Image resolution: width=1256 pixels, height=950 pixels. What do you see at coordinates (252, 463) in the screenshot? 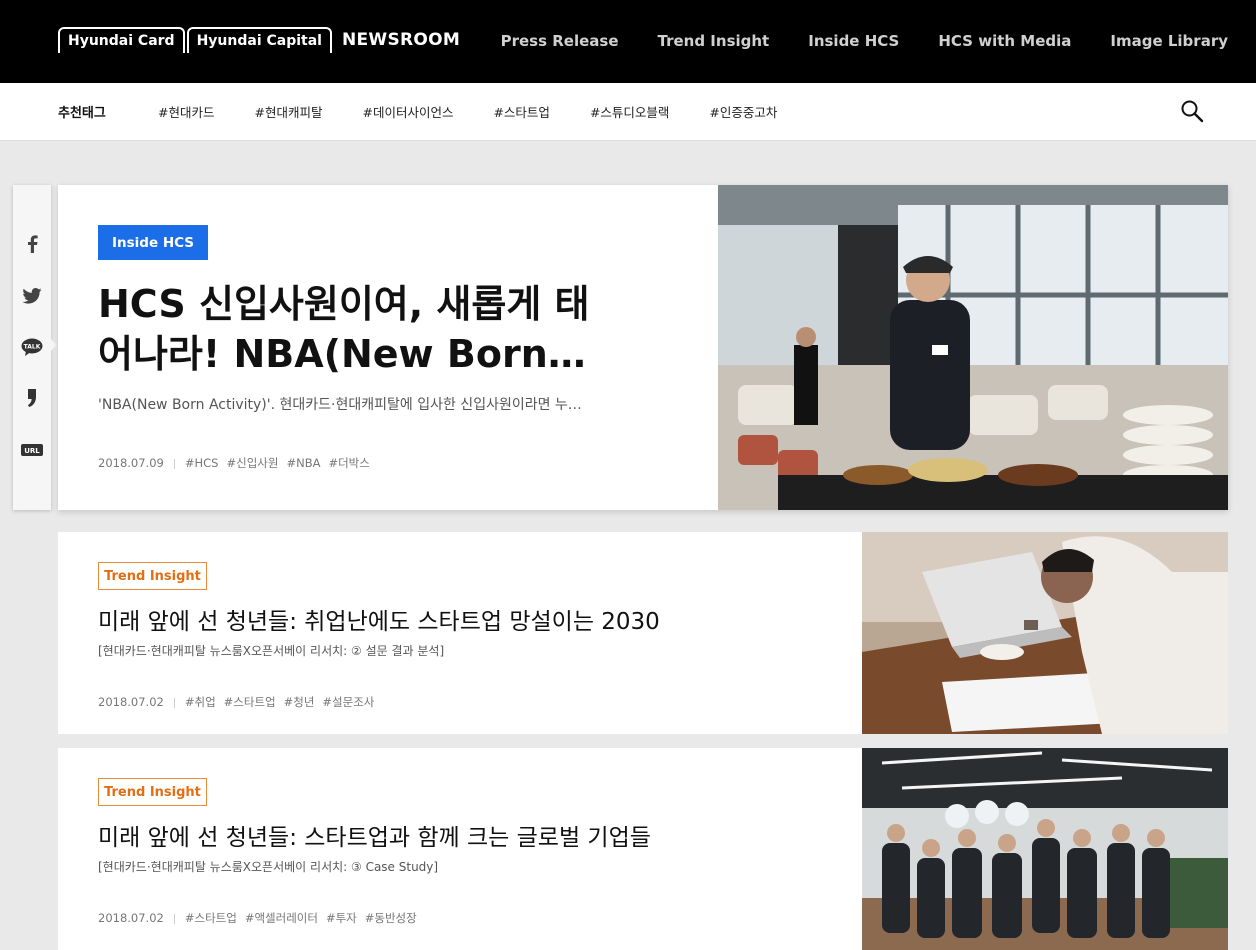
I see `article-tag: #신입사원` at bounding box center [252, 463].